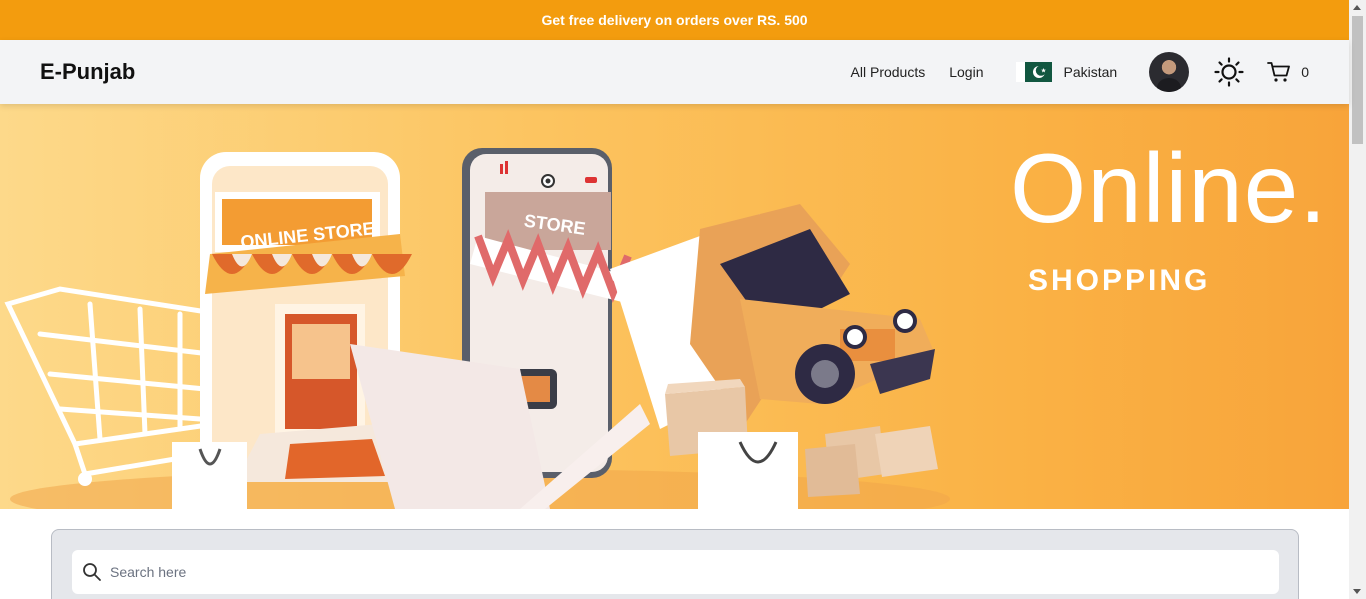 This screenshot has width=1366, height=599. I want to click on brand-logo: E-Punjab, so click(87, 72).